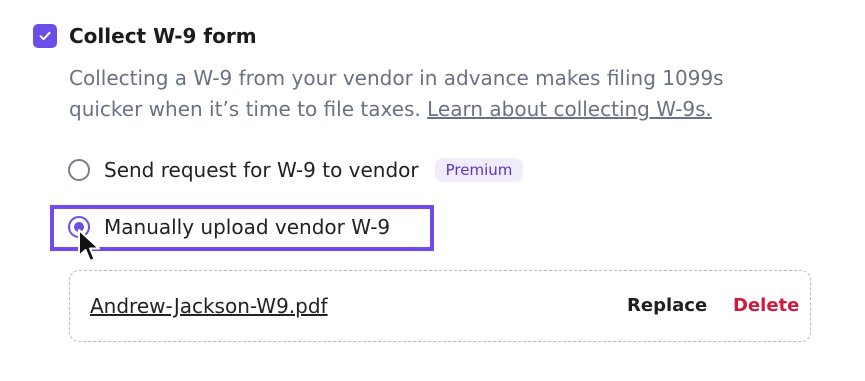  I want to click on radio-manual-upload: Manually upload vendor W-9, so click(229, 227).